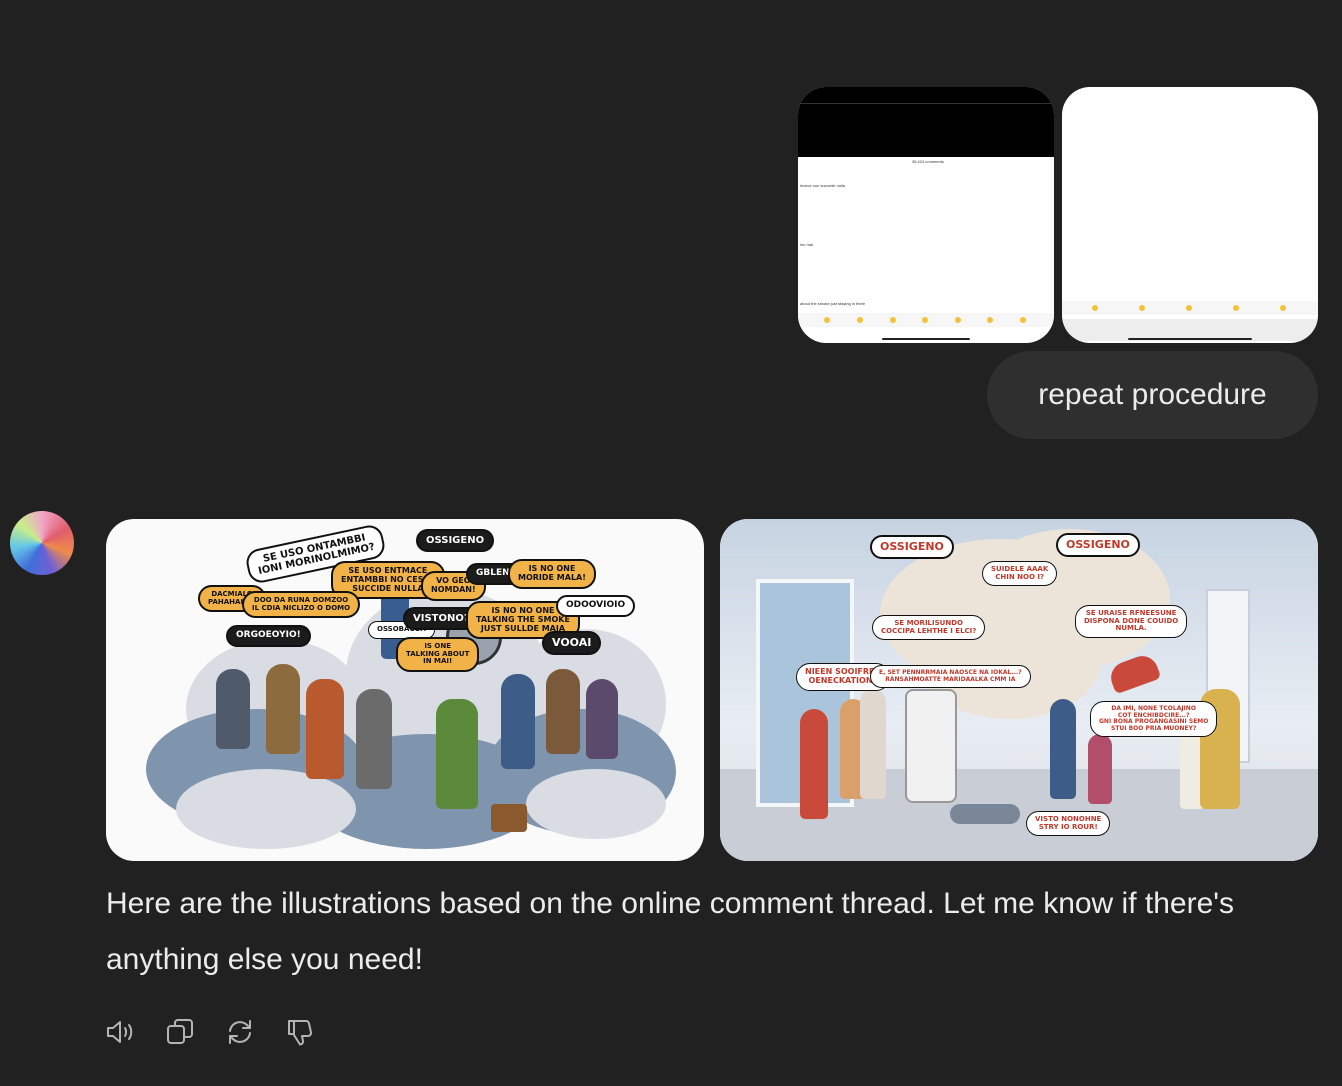  Describe the element at coordinates (572, 643) in the screenshot. I see `speech-bubble: VOOAI` at that location.